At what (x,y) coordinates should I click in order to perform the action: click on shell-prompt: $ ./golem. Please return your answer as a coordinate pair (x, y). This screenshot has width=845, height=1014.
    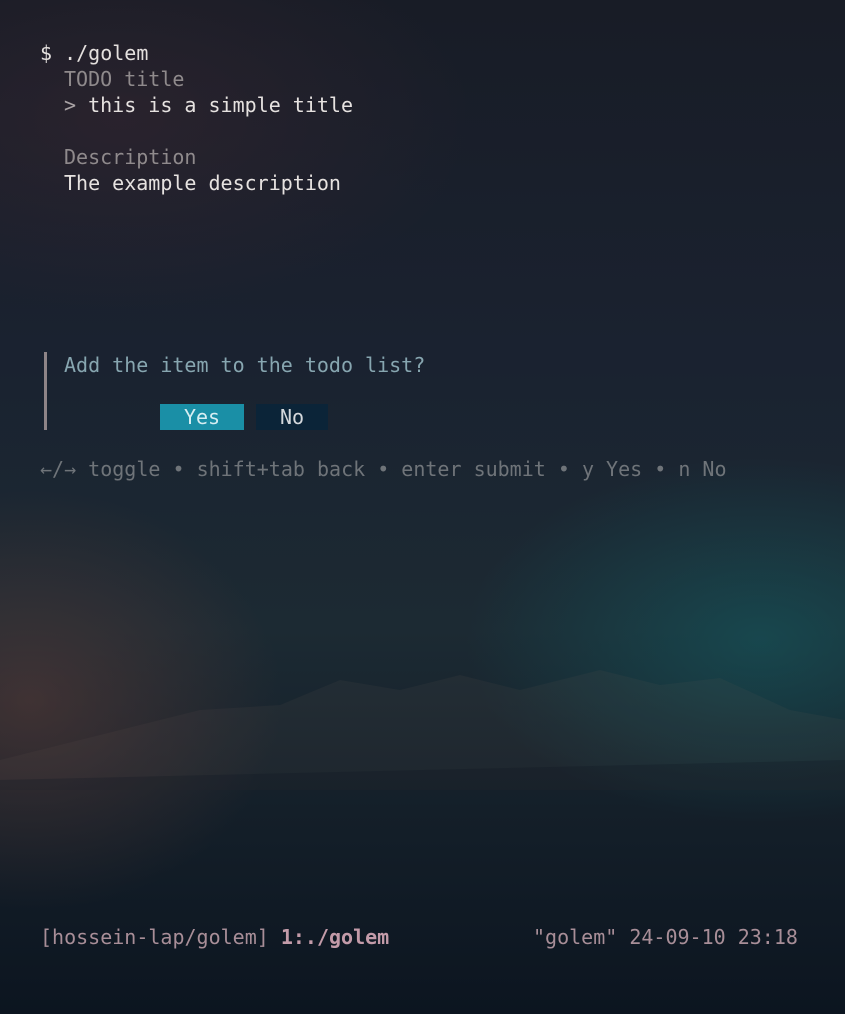
    Looking at the image, I should click on (94, 53).